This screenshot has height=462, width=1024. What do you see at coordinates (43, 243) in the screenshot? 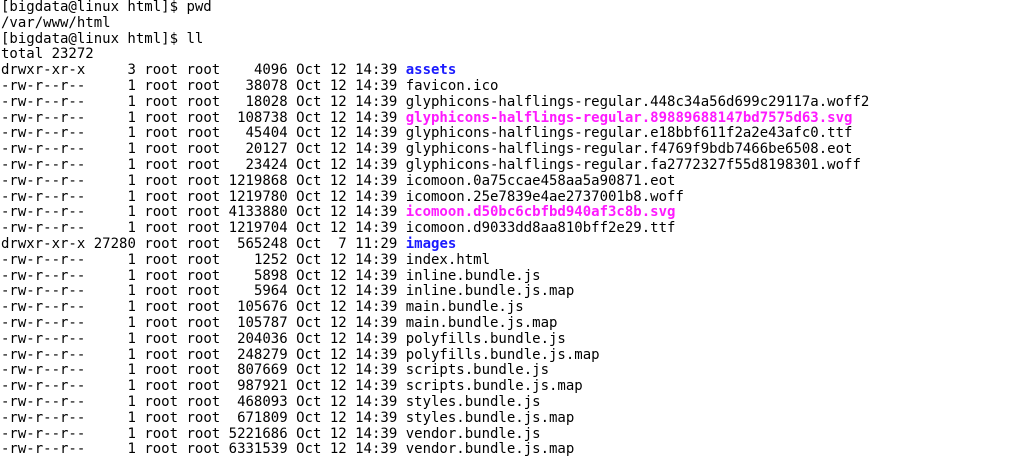
I see `file-permissions: drwxr-xr-x` at bounding box center [43, 243].